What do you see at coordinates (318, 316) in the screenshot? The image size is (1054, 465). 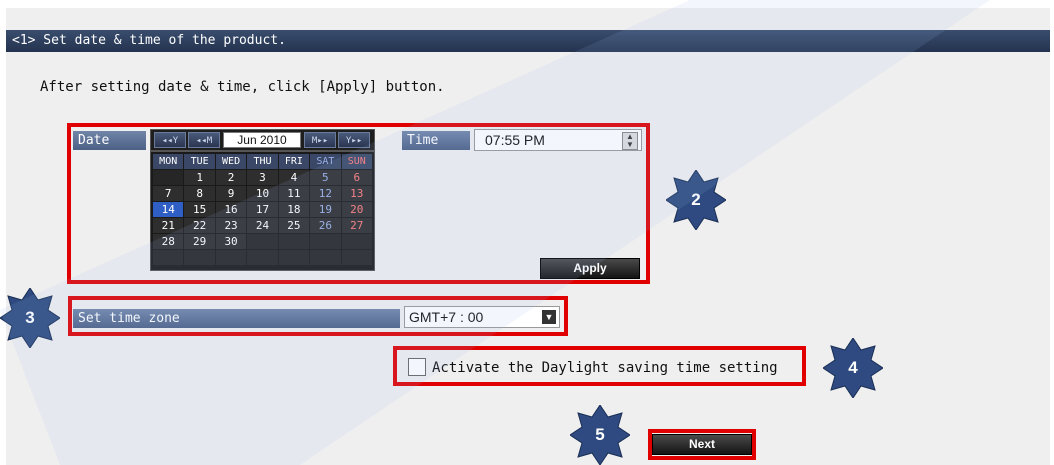 I see `highlight-box-timezone` at bounding box center [318, 316].